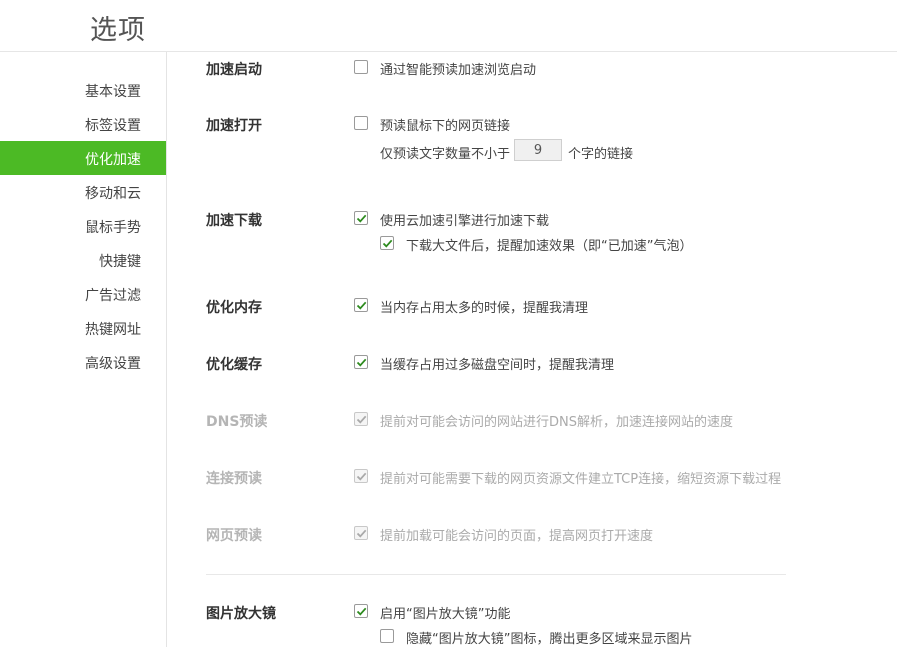 Image resolution: width=897 pixels, height=647 pixels. I want to click on sidebar-item-mouse-gestures: 鼠标手势, so click(83, 226).